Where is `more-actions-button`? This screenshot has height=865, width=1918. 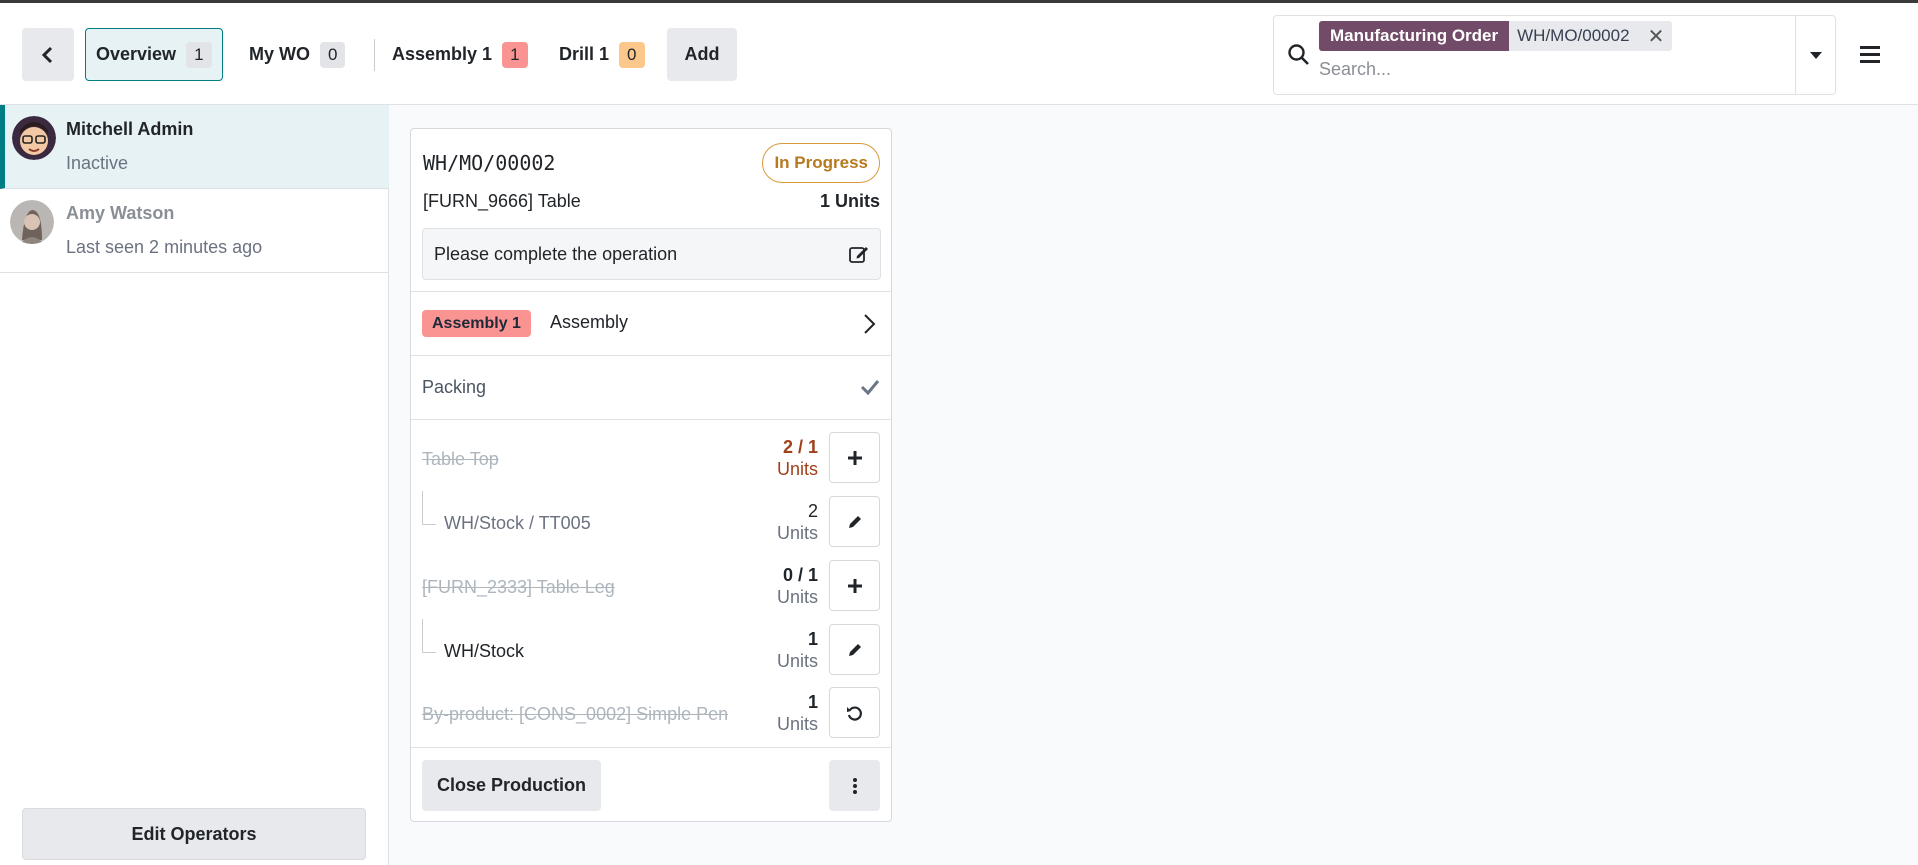
more-actions-button is located at coordinates (854, 785).